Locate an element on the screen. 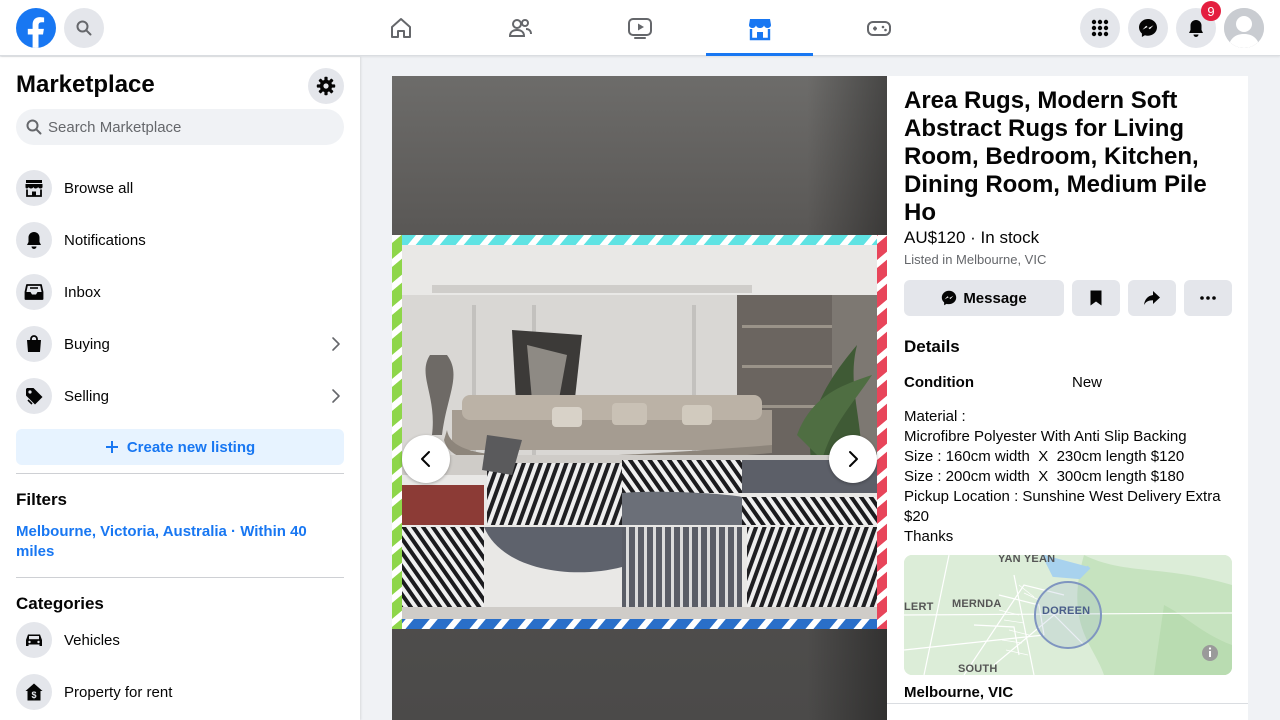  sidebar-item-buying: Buying is located at coordinates (180, 344).